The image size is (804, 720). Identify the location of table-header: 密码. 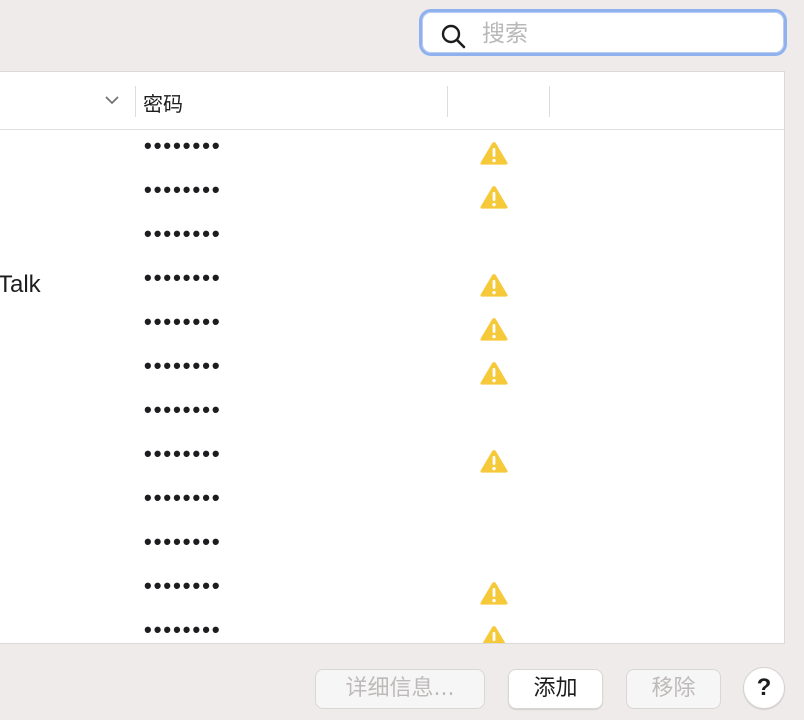
(392, 101).